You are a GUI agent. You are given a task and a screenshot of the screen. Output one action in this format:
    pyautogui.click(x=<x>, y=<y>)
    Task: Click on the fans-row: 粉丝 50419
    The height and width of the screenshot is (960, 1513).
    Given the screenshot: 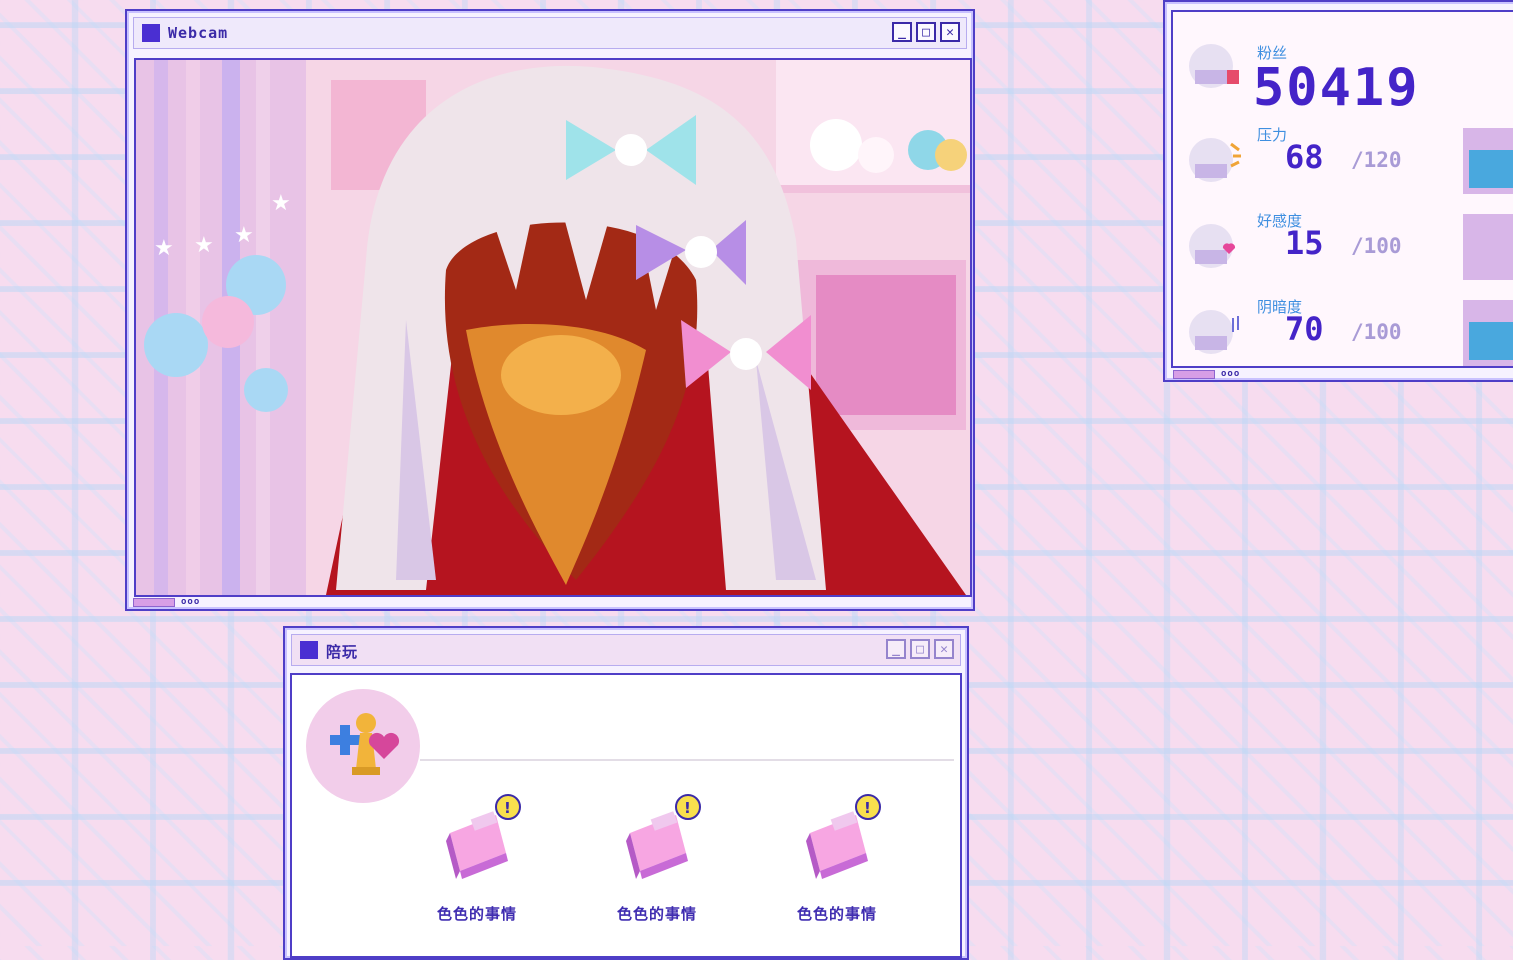 What is the action you would take?
    pyautogui.click(x=1343, y=65)
    